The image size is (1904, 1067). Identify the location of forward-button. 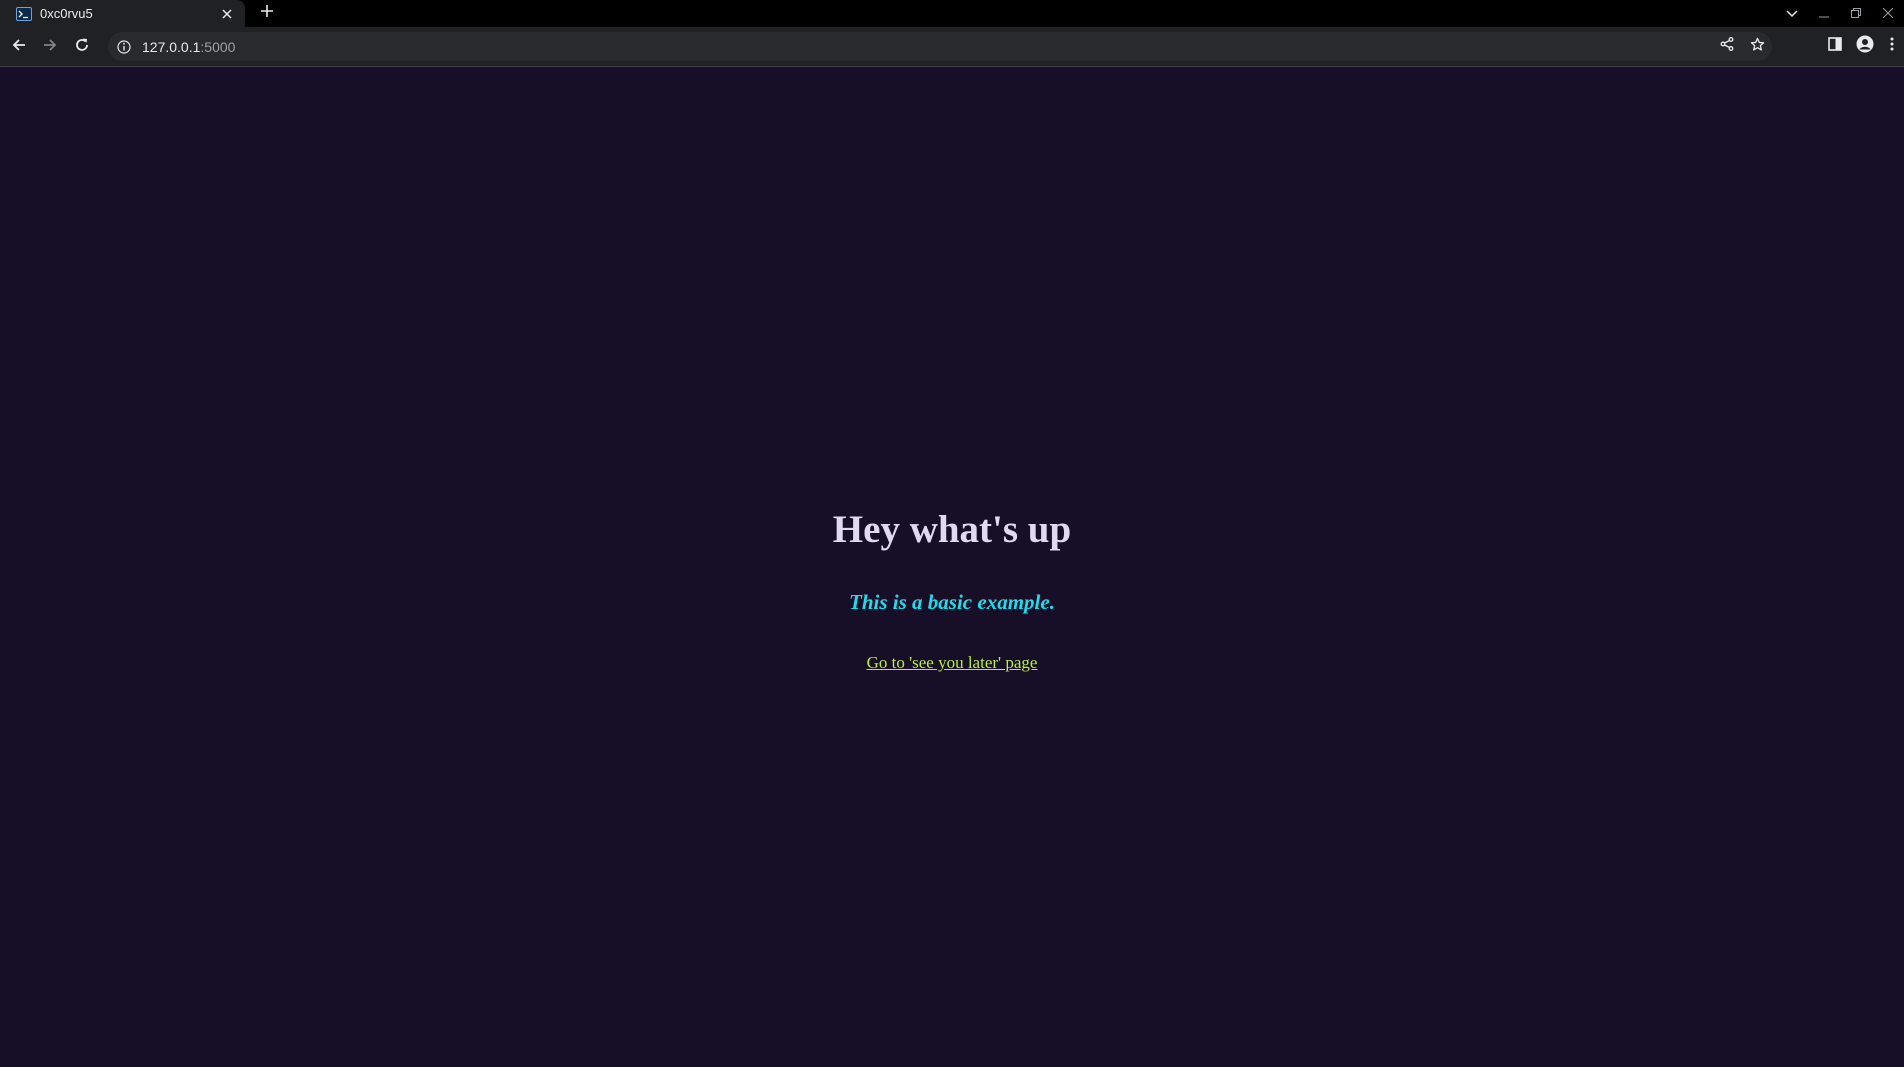
(50, 47).